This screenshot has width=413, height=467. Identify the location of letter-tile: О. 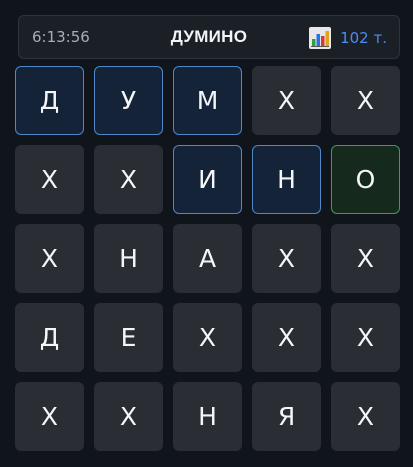
(365, 179).